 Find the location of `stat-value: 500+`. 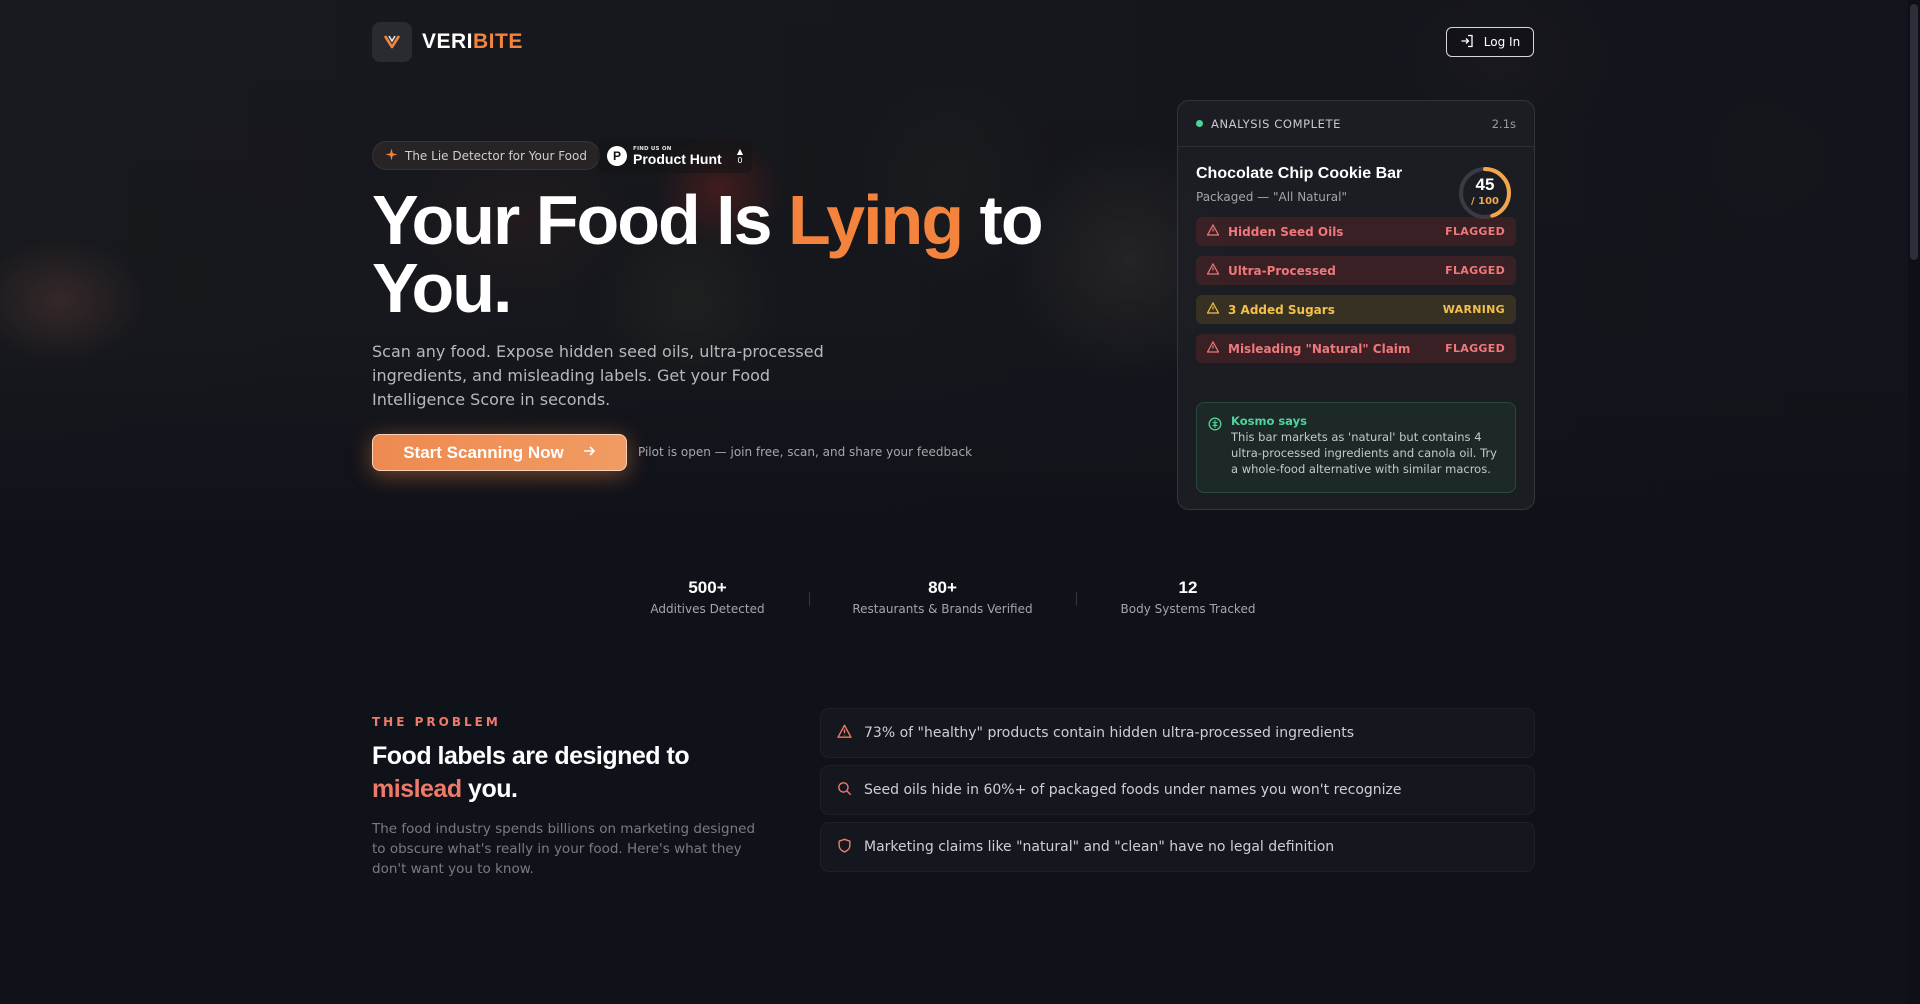

stat-value: 500+ is located at coordinates (707, 587).